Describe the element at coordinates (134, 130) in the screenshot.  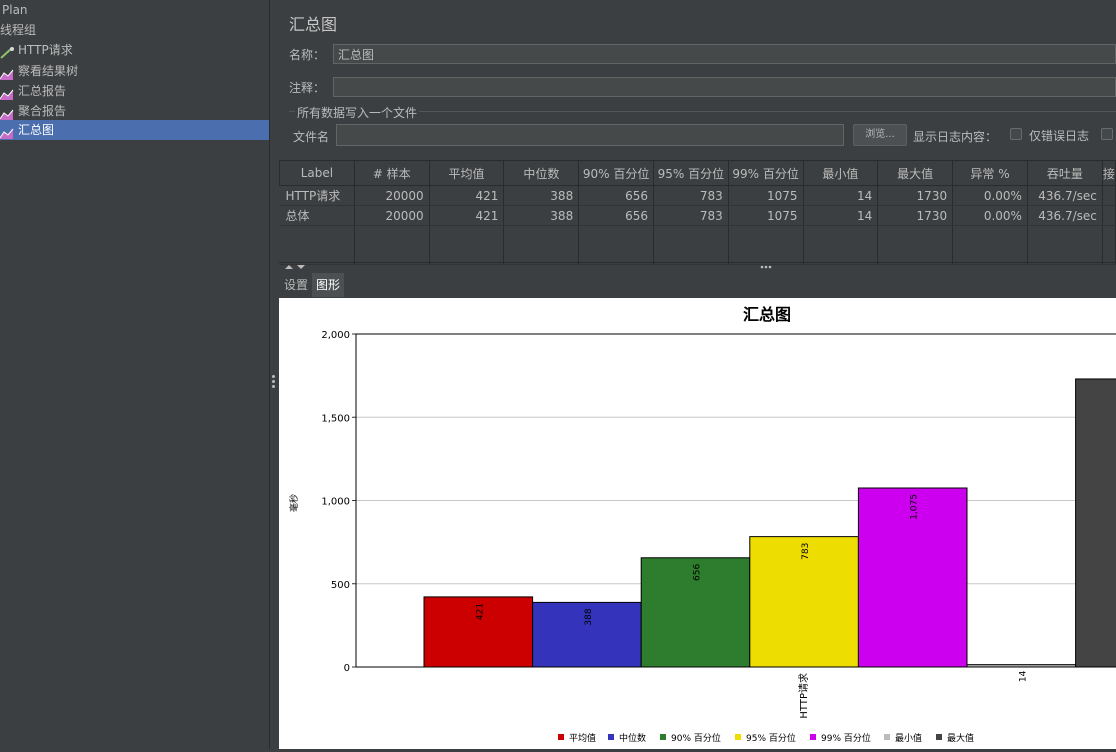
I see `tree-item-summary-graph: 汇总图` at that location.